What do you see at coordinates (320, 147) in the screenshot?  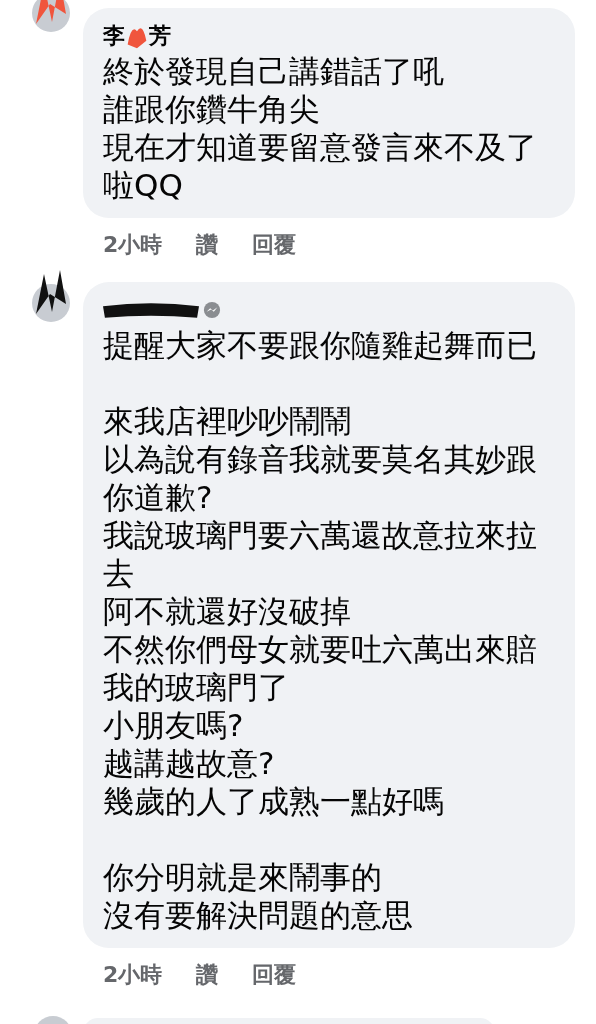 I see `comment-text: 現在才知道要留意發言來不及了` at bounding box center [320, 147].